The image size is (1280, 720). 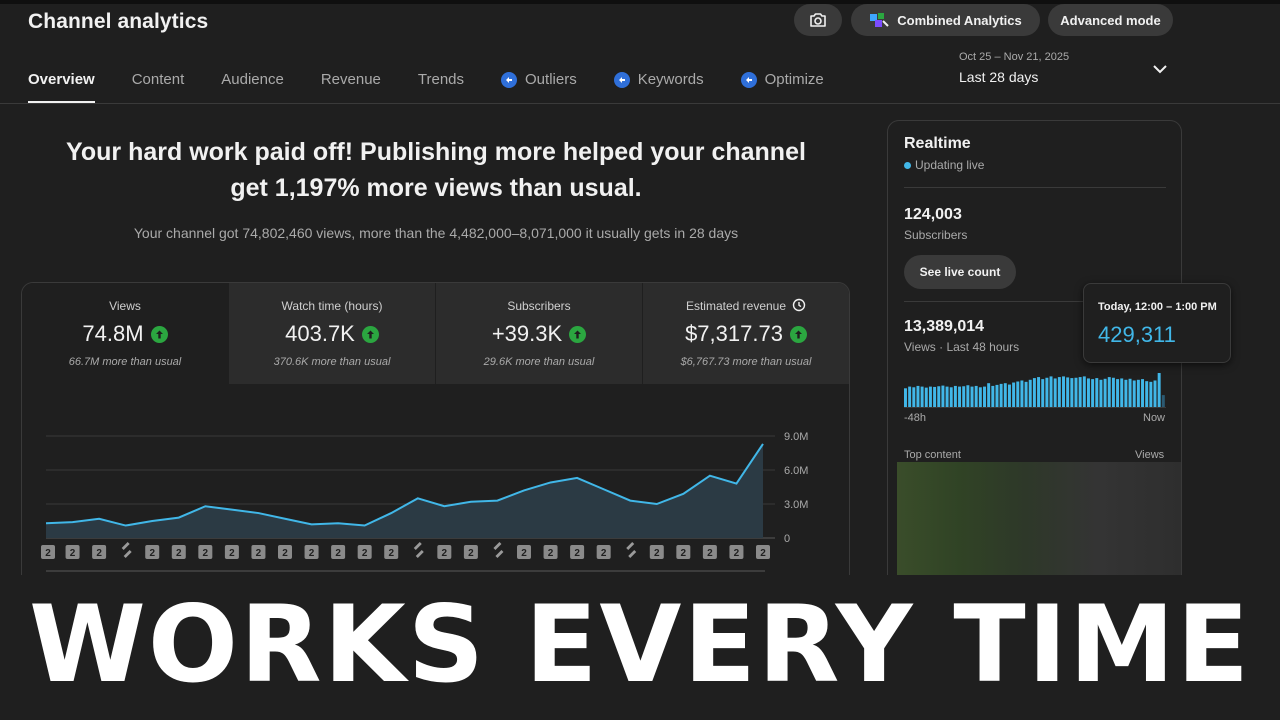 I want to click on tab-outliers: Outliers, so click(x=539, y=87).